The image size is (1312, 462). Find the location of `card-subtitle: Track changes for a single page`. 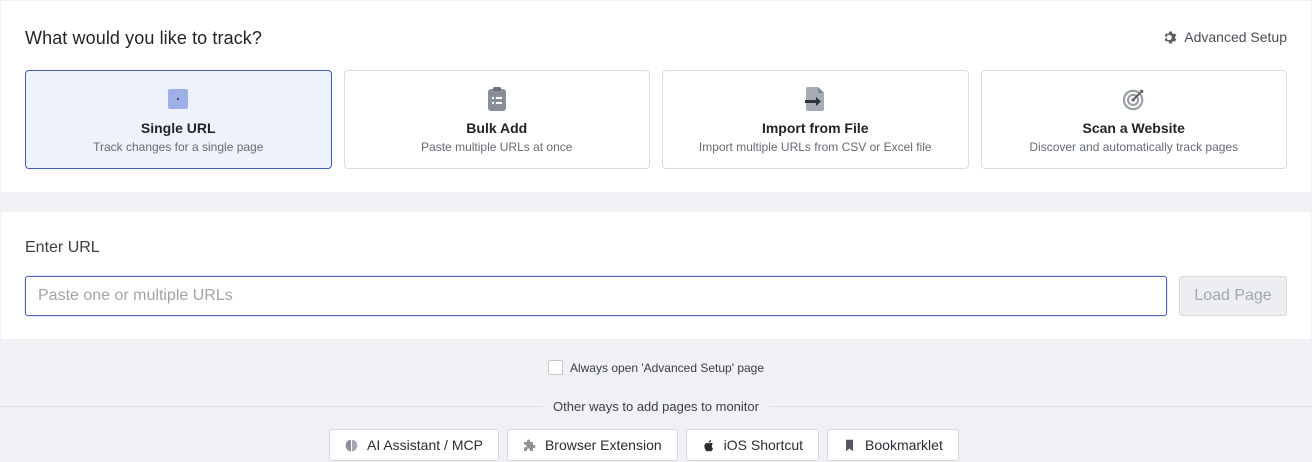

card-subtitle: Track changes for a single page is located at coordinates (178, 147).